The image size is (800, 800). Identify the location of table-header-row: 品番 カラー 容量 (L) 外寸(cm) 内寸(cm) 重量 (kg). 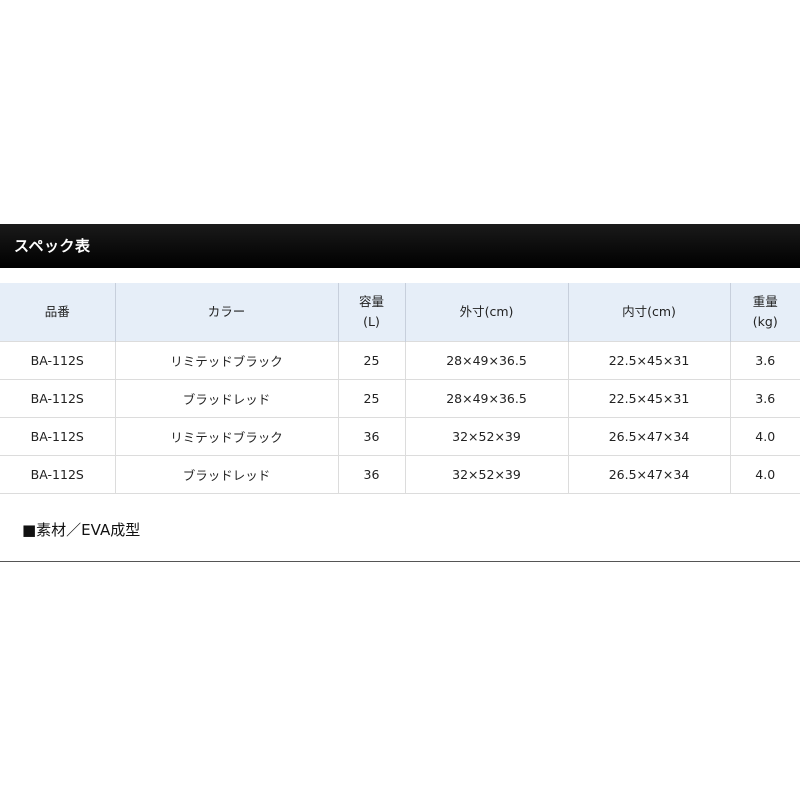
(400, 312).